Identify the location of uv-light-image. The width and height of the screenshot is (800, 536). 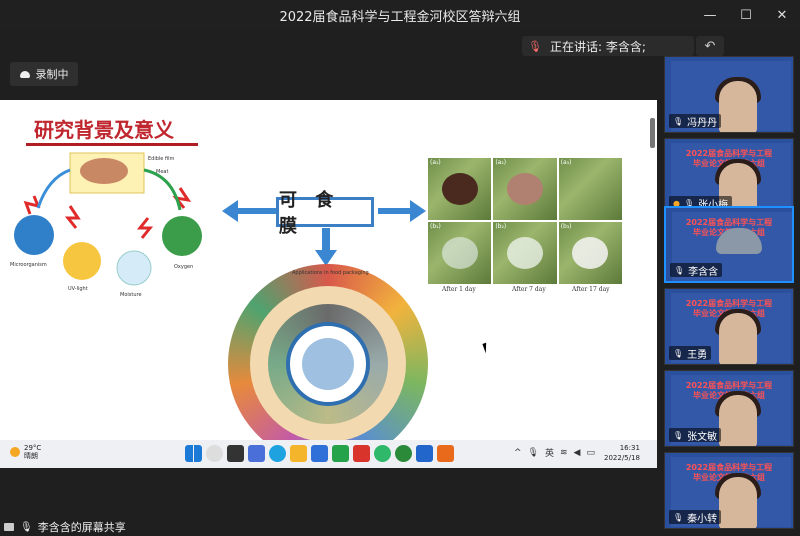
(82, 261).